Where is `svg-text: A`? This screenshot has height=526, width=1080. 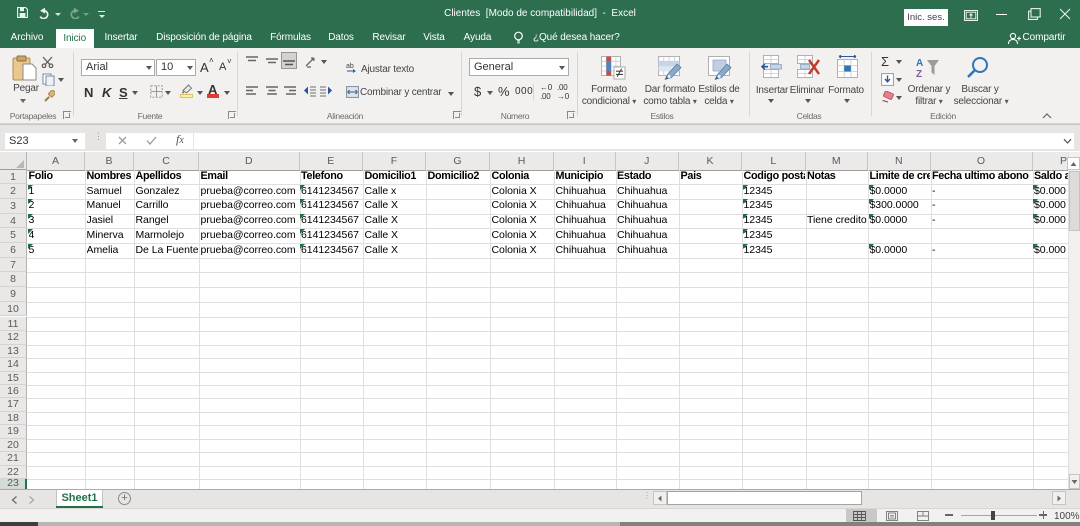
svg-text: A is located at coordinates (919, 63).